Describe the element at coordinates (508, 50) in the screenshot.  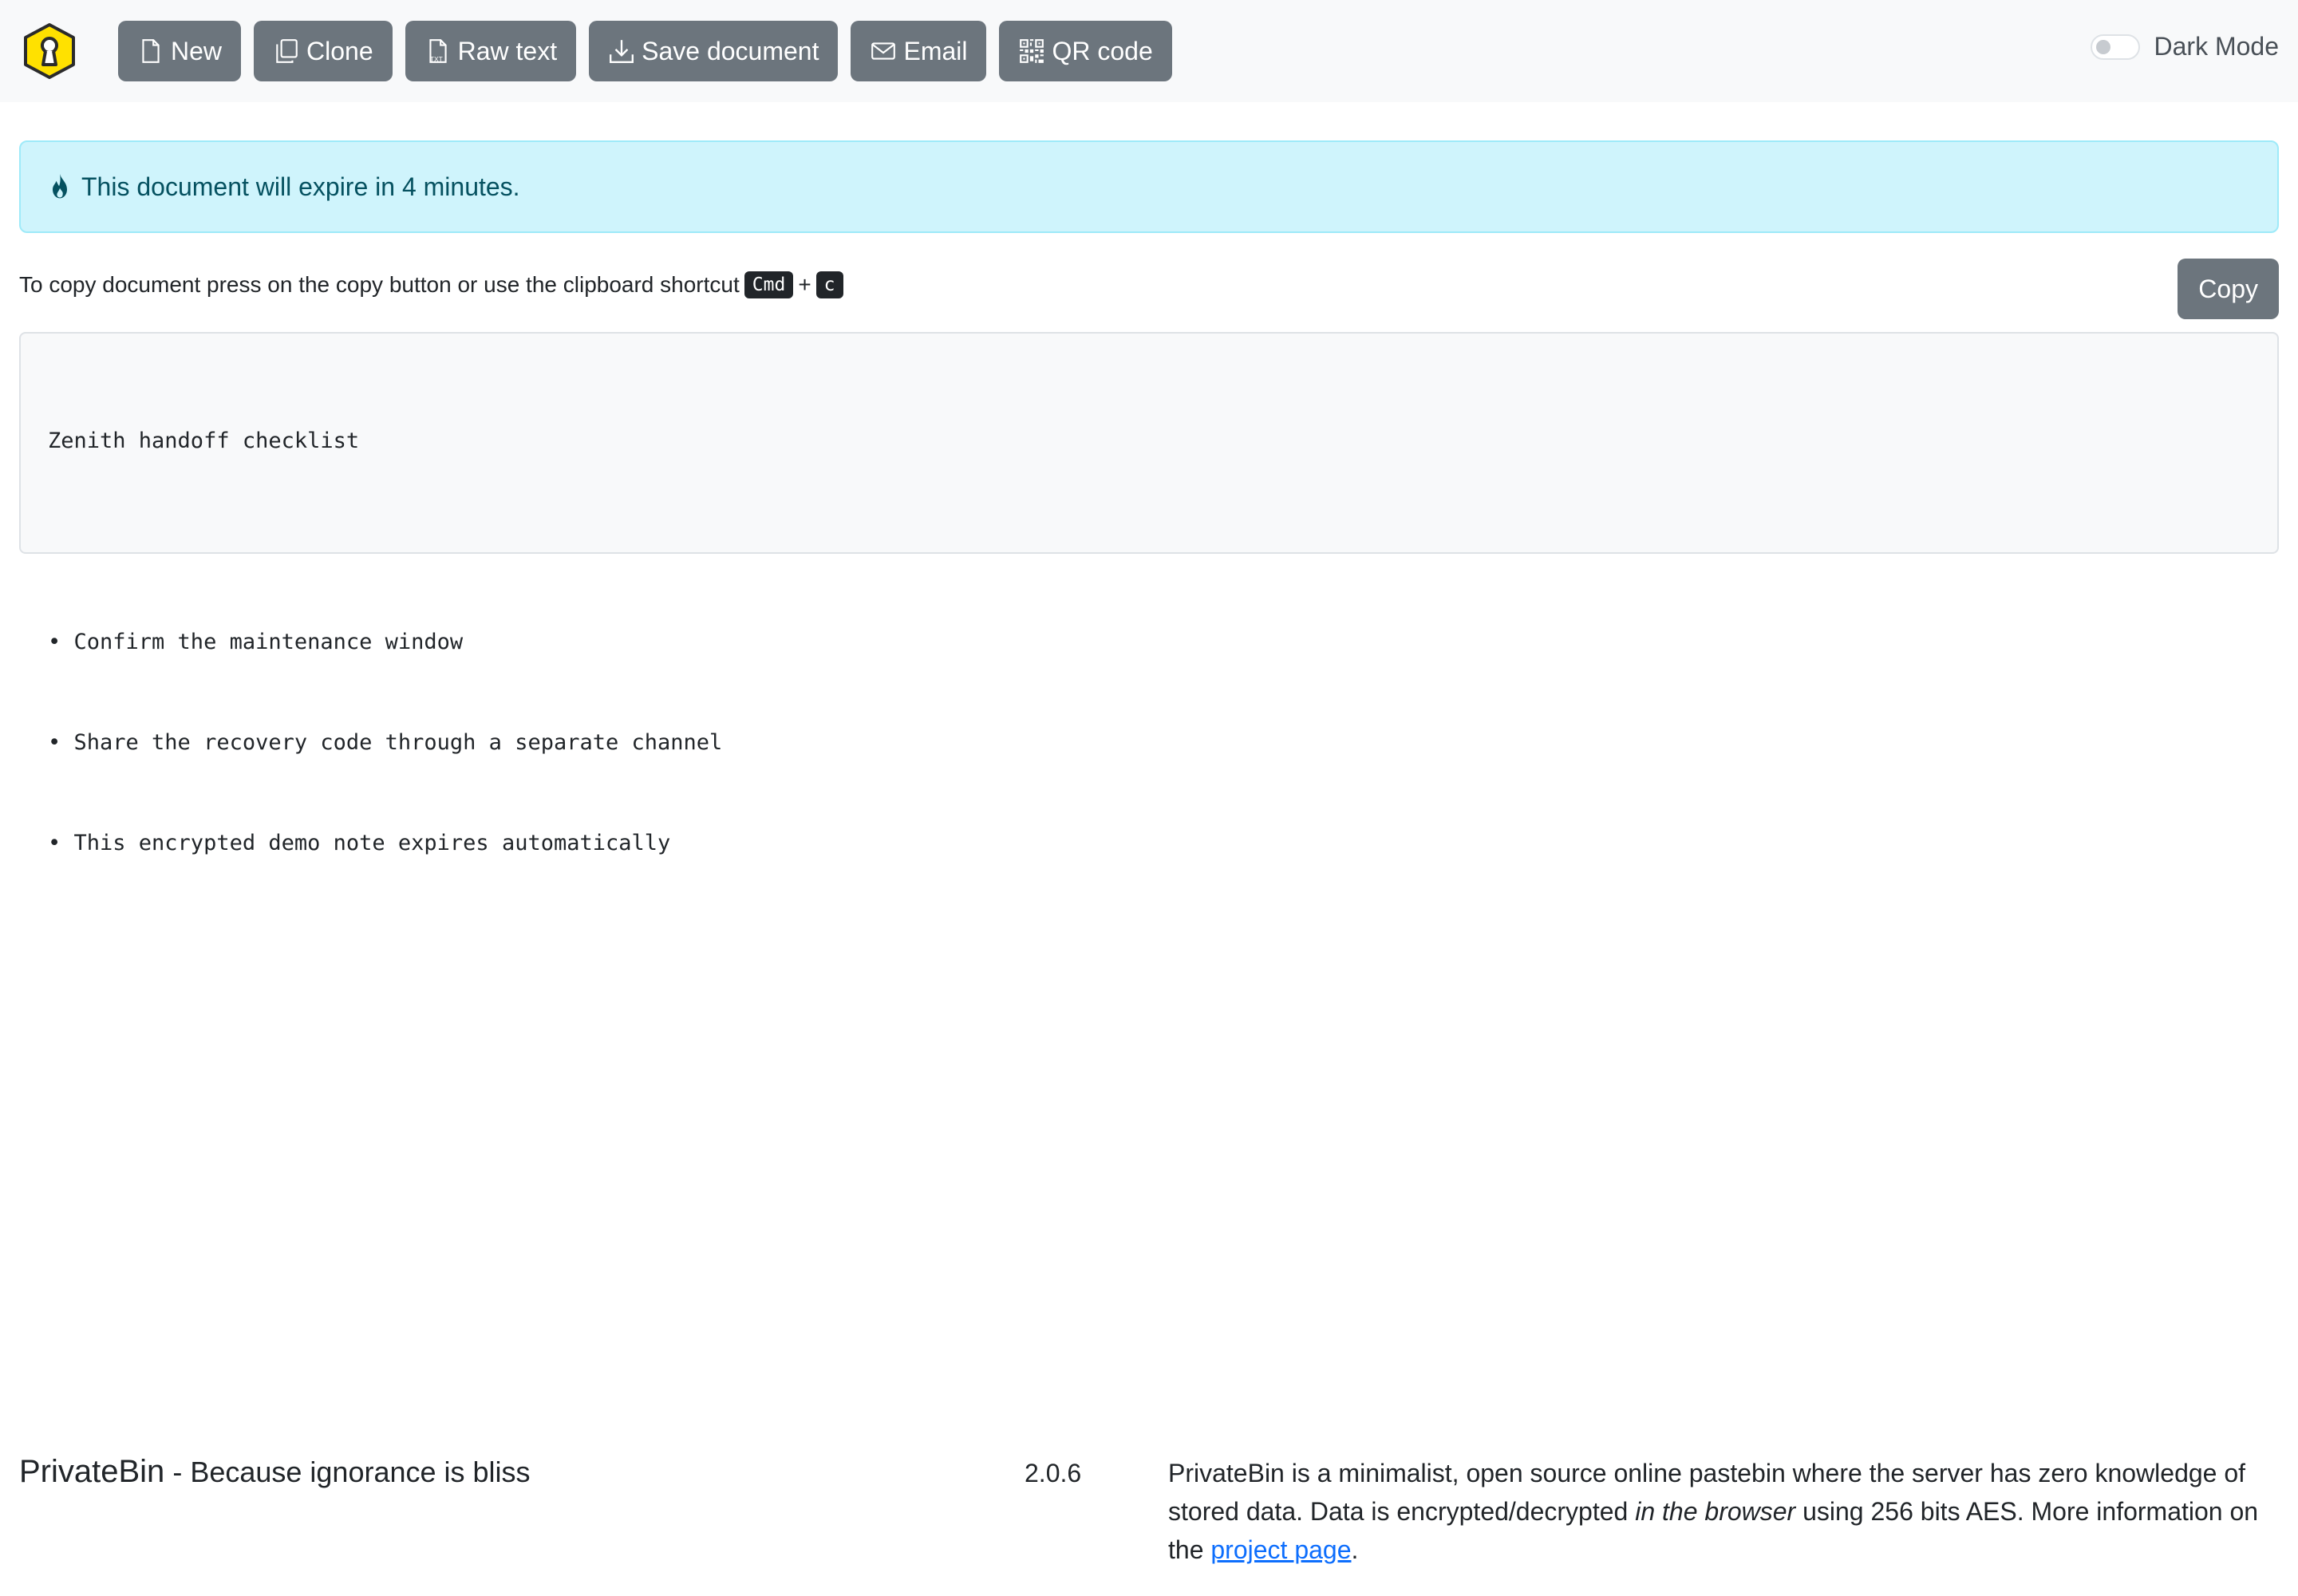
I see `raw-text-button-label: Raw text` at that location.